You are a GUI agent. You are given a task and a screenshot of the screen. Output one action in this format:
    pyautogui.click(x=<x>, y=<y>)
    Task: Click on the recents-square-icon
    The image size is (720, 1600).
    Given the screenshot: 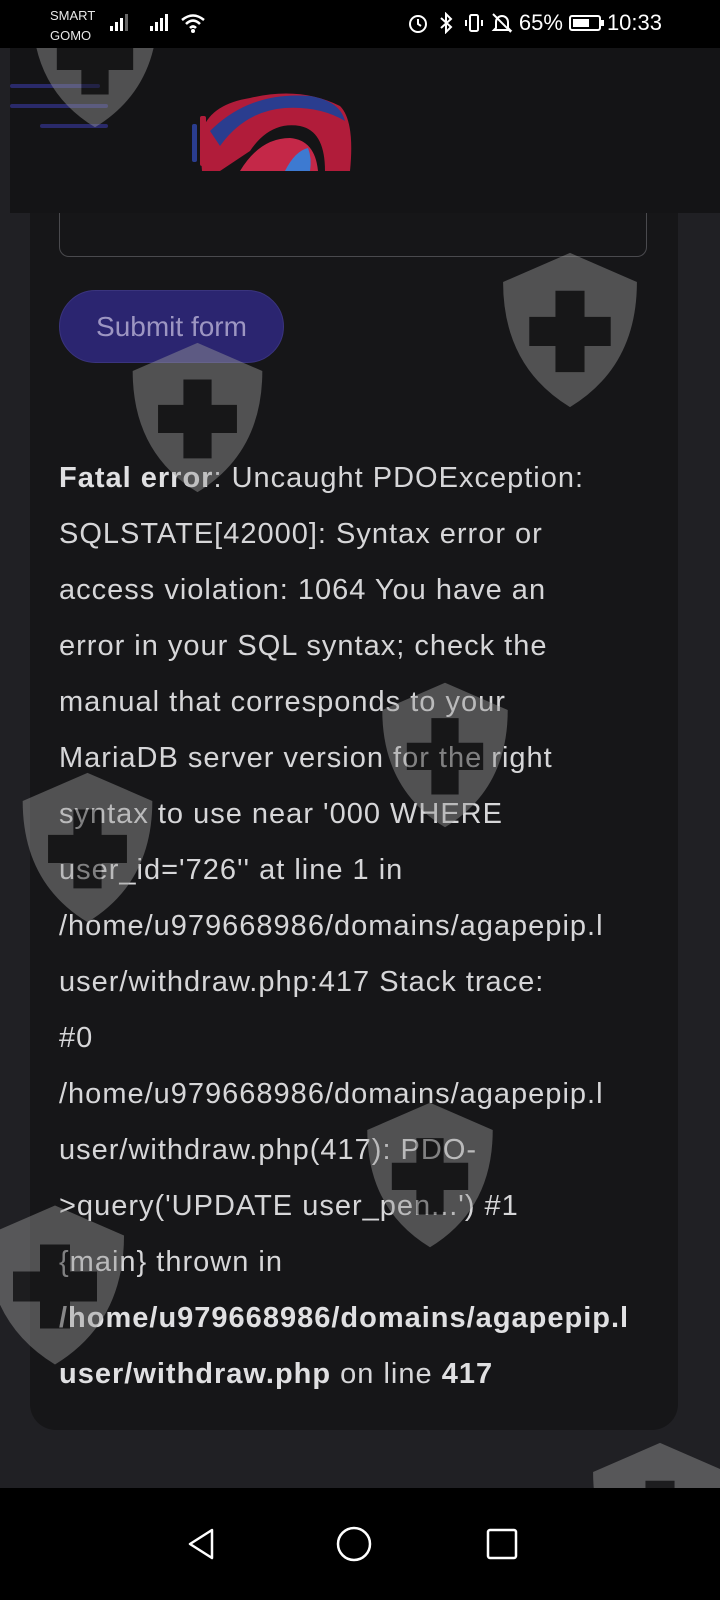 What is the action you would take?
    pyautogui.click(x=502, y=1544)
    